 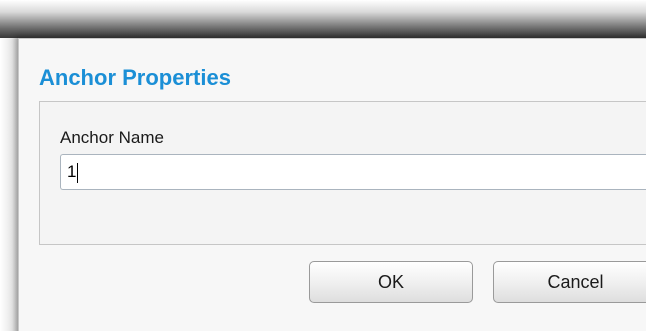 I want to click on dialog-shadow, so click(x=10, y=184).